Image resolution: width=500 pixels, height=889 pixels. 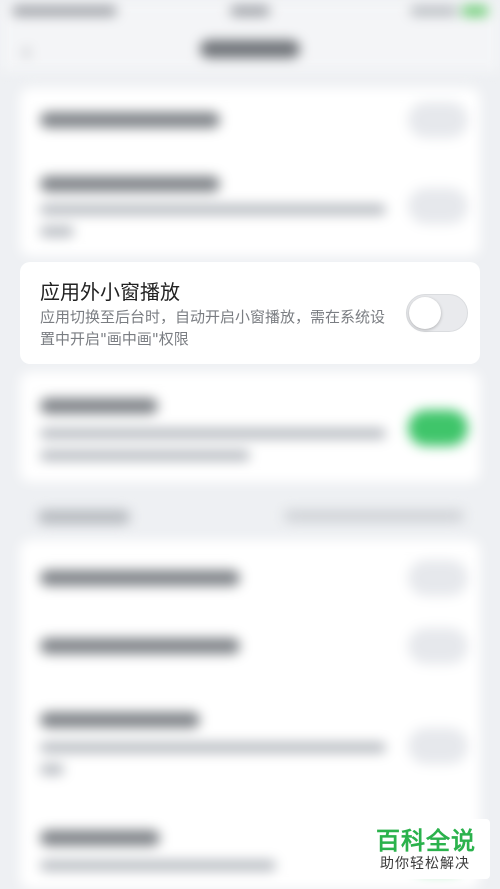 I want to click on status-carrier, so click(x=64, y=11).